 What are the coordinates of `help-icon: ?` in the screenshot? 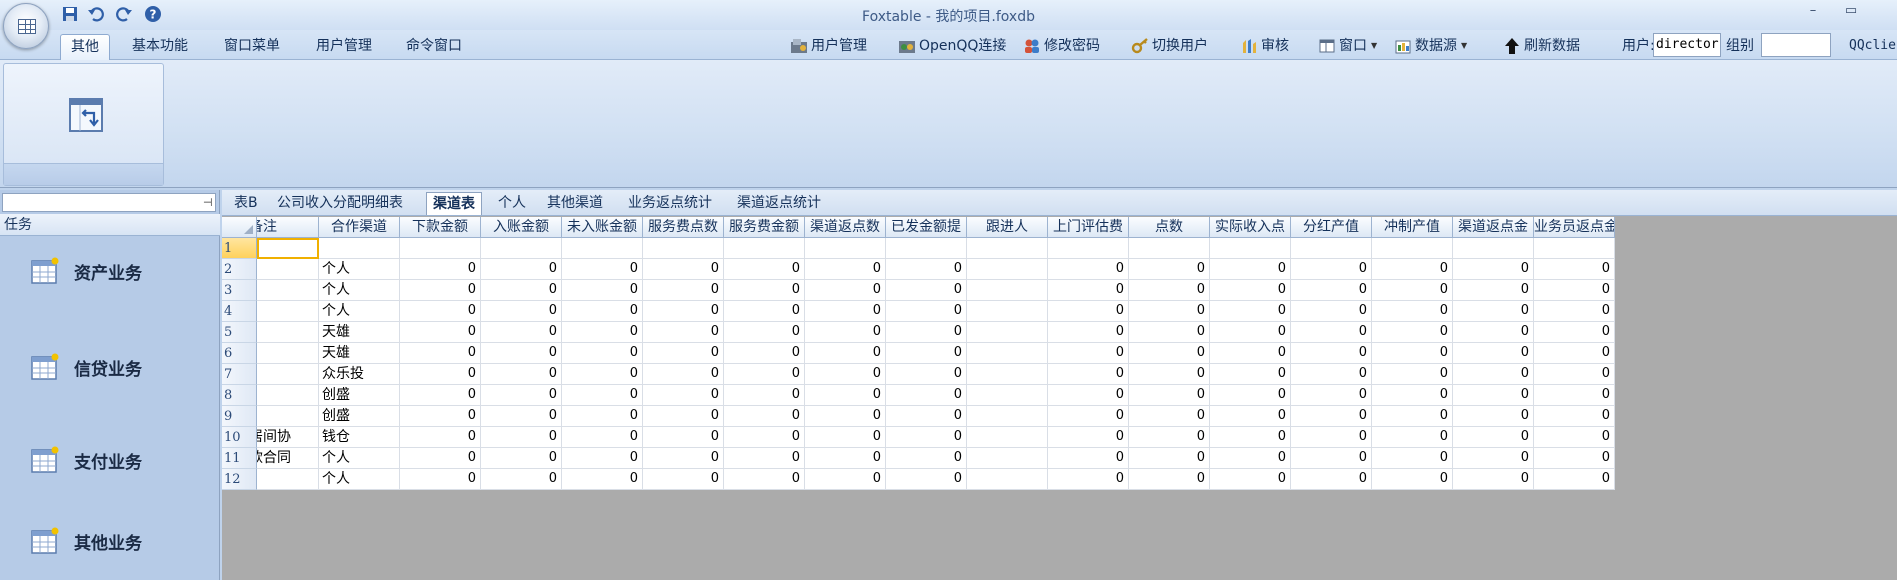 It's located at (153, 14).